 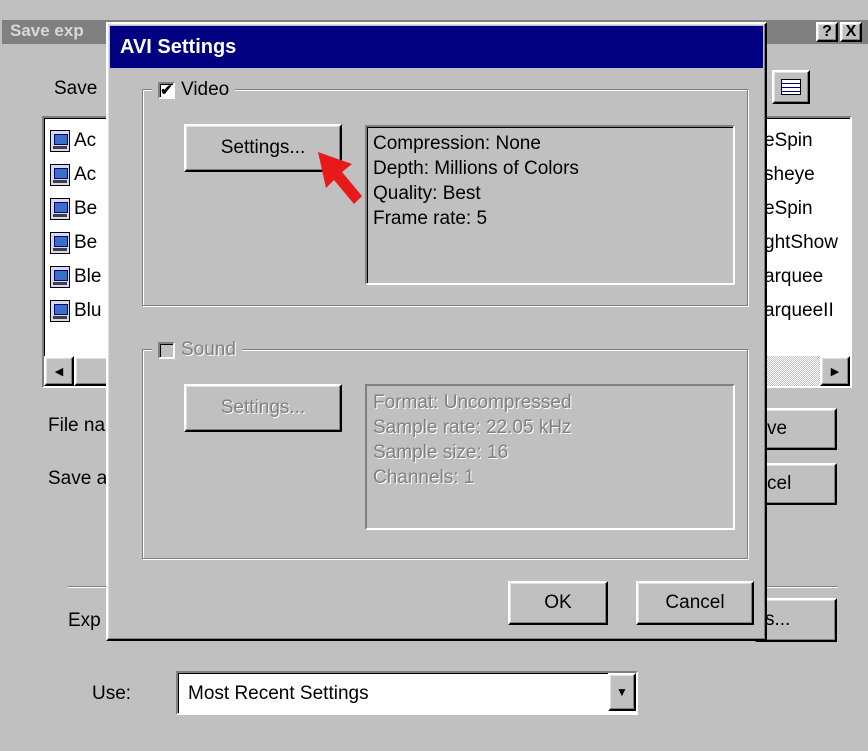 I want to click on avi-cancel-button: Cancel, so click(x=695, y=603).